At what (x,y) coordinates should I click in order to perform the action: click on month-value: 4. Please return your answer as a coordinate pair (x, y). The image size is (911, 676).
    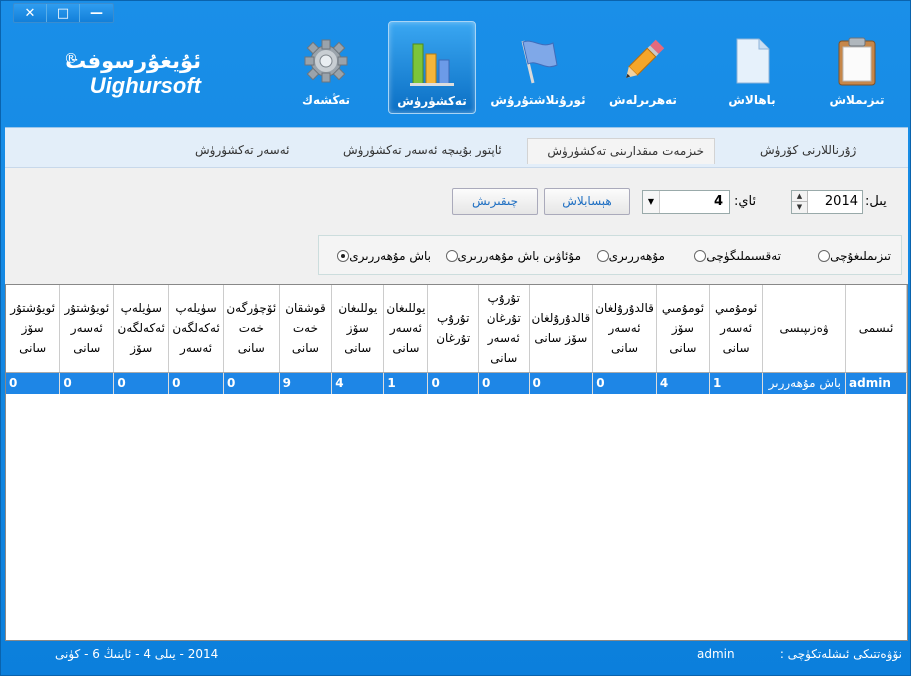
    Looking at the image, I should click on (718, 201).